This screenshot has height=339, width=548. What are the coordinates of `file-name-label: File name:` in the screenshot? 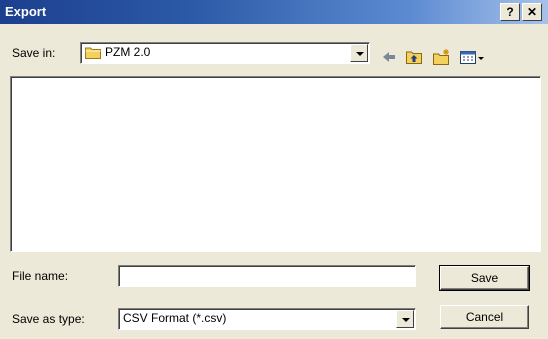 It's located at (40, 276).